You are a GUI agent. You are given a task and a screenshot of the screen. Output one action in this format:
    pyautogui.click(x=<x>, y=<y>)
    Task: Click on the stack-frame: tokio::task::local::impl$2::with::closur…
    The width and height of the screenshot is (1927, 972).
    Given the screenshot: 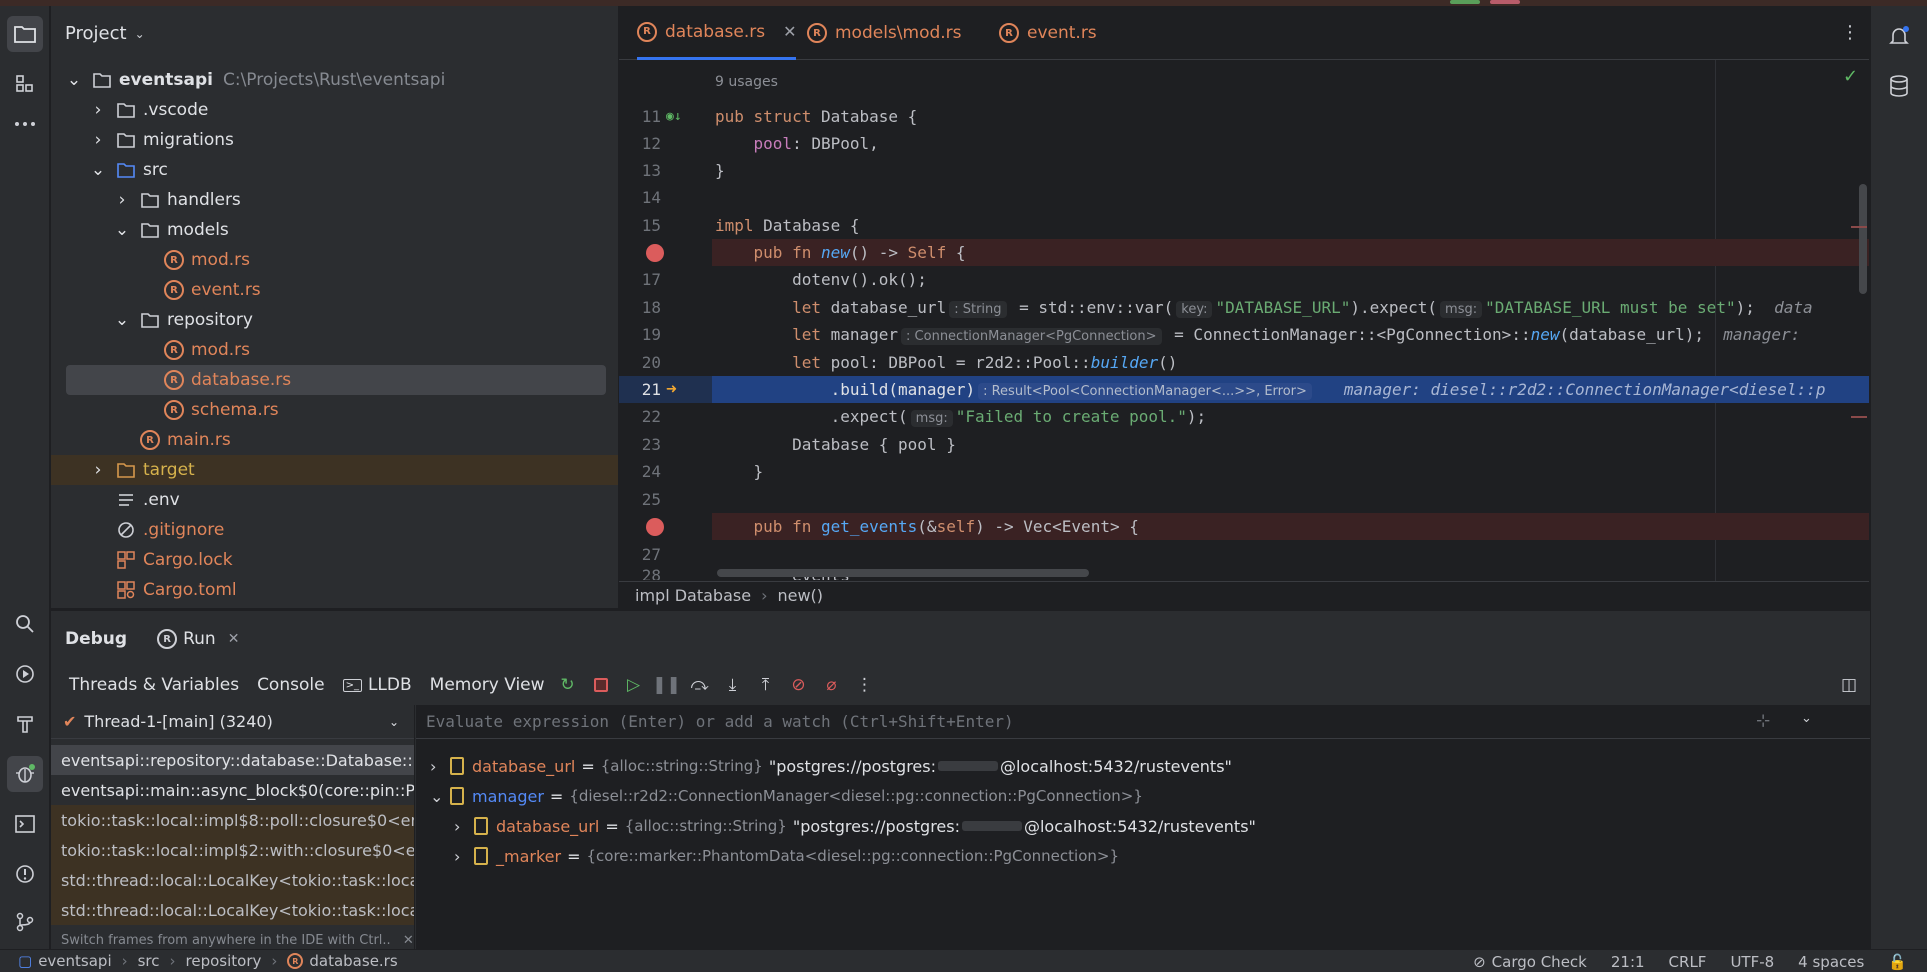 What is the action you would take?
    pyautogui.click(x=232, y=850)
    